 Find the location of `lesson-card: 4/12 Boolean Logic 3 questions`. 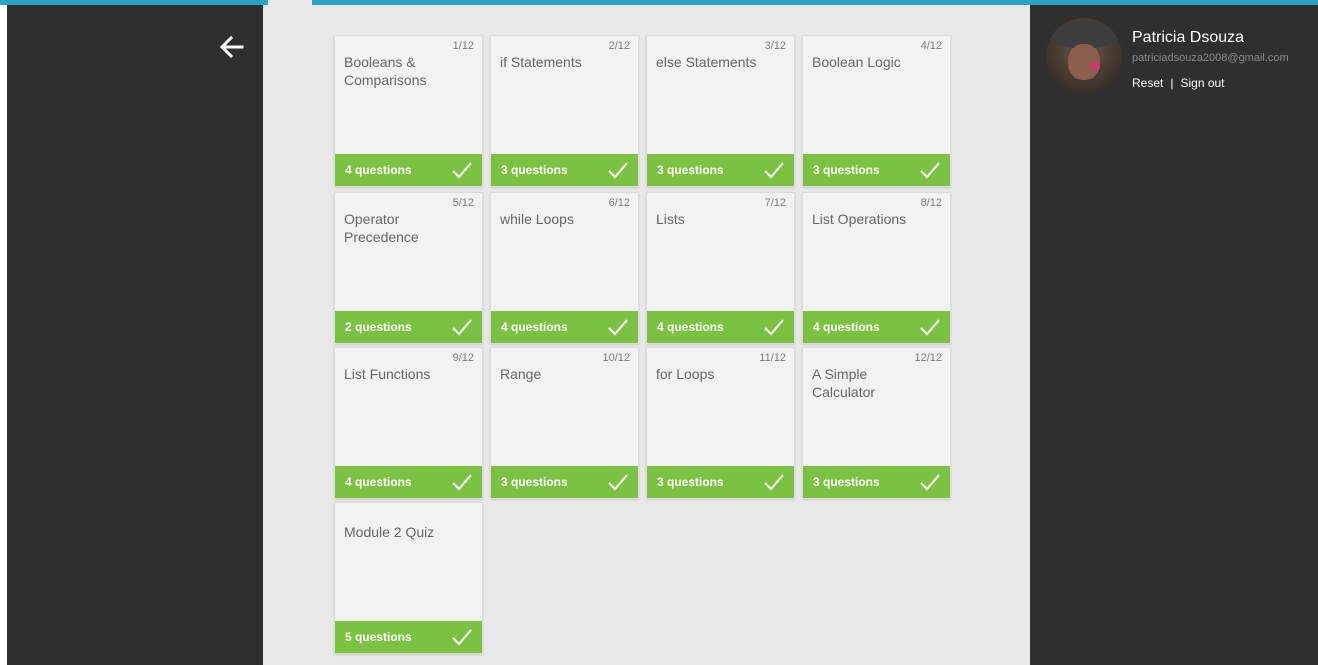

lesson-card: 4/12 Boolean Logic 3 questions is located at coordinates (876, 111).